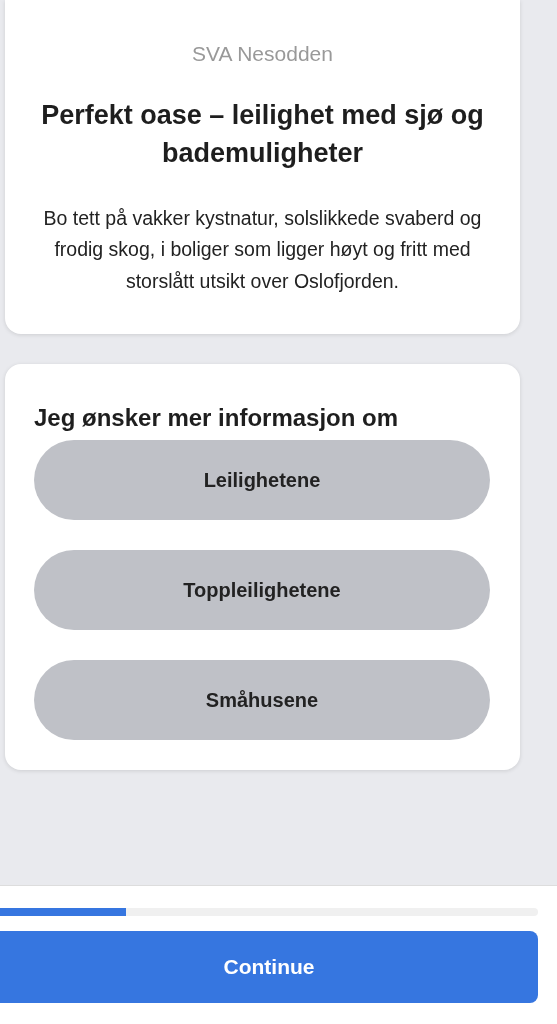 Image resolution: width=557 pixels, height=1024 pixels. Describe the element at coordinates (269, 967) in the screenshot. I see `continue-button: Continue` at that location.